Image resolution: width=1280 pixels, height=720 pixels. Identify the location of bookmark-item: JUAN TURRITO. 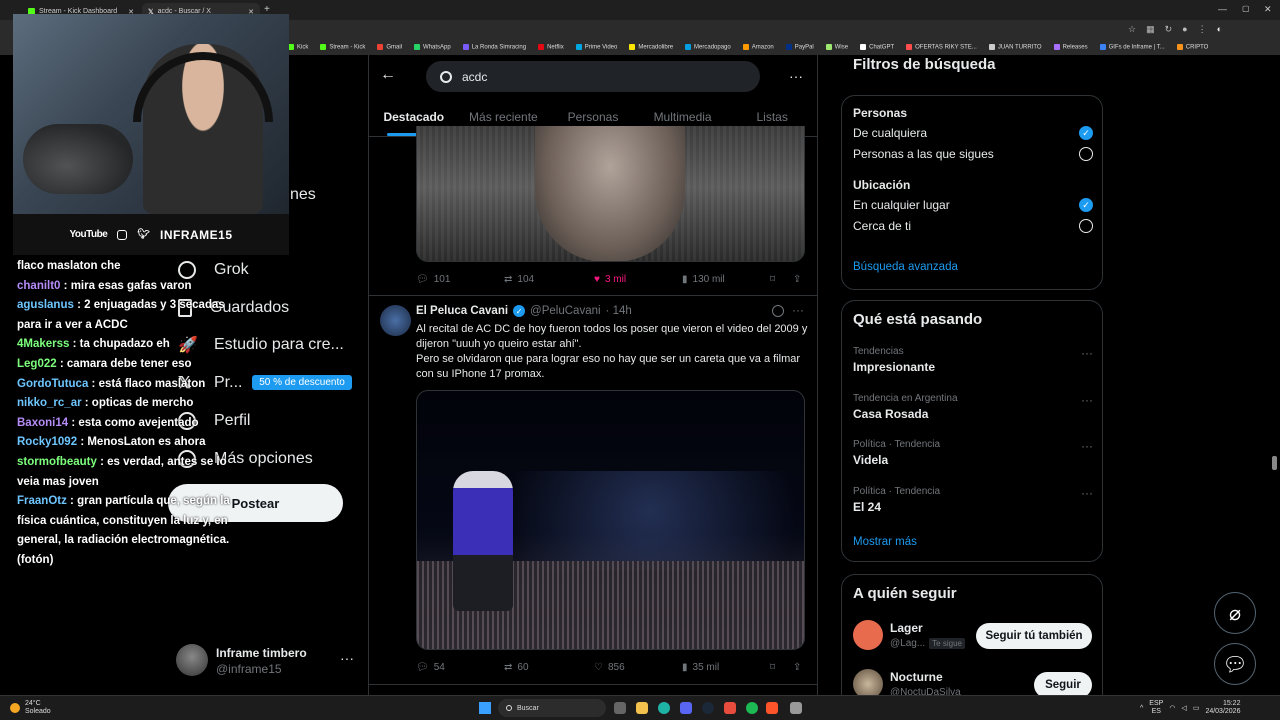
(1015, 47).